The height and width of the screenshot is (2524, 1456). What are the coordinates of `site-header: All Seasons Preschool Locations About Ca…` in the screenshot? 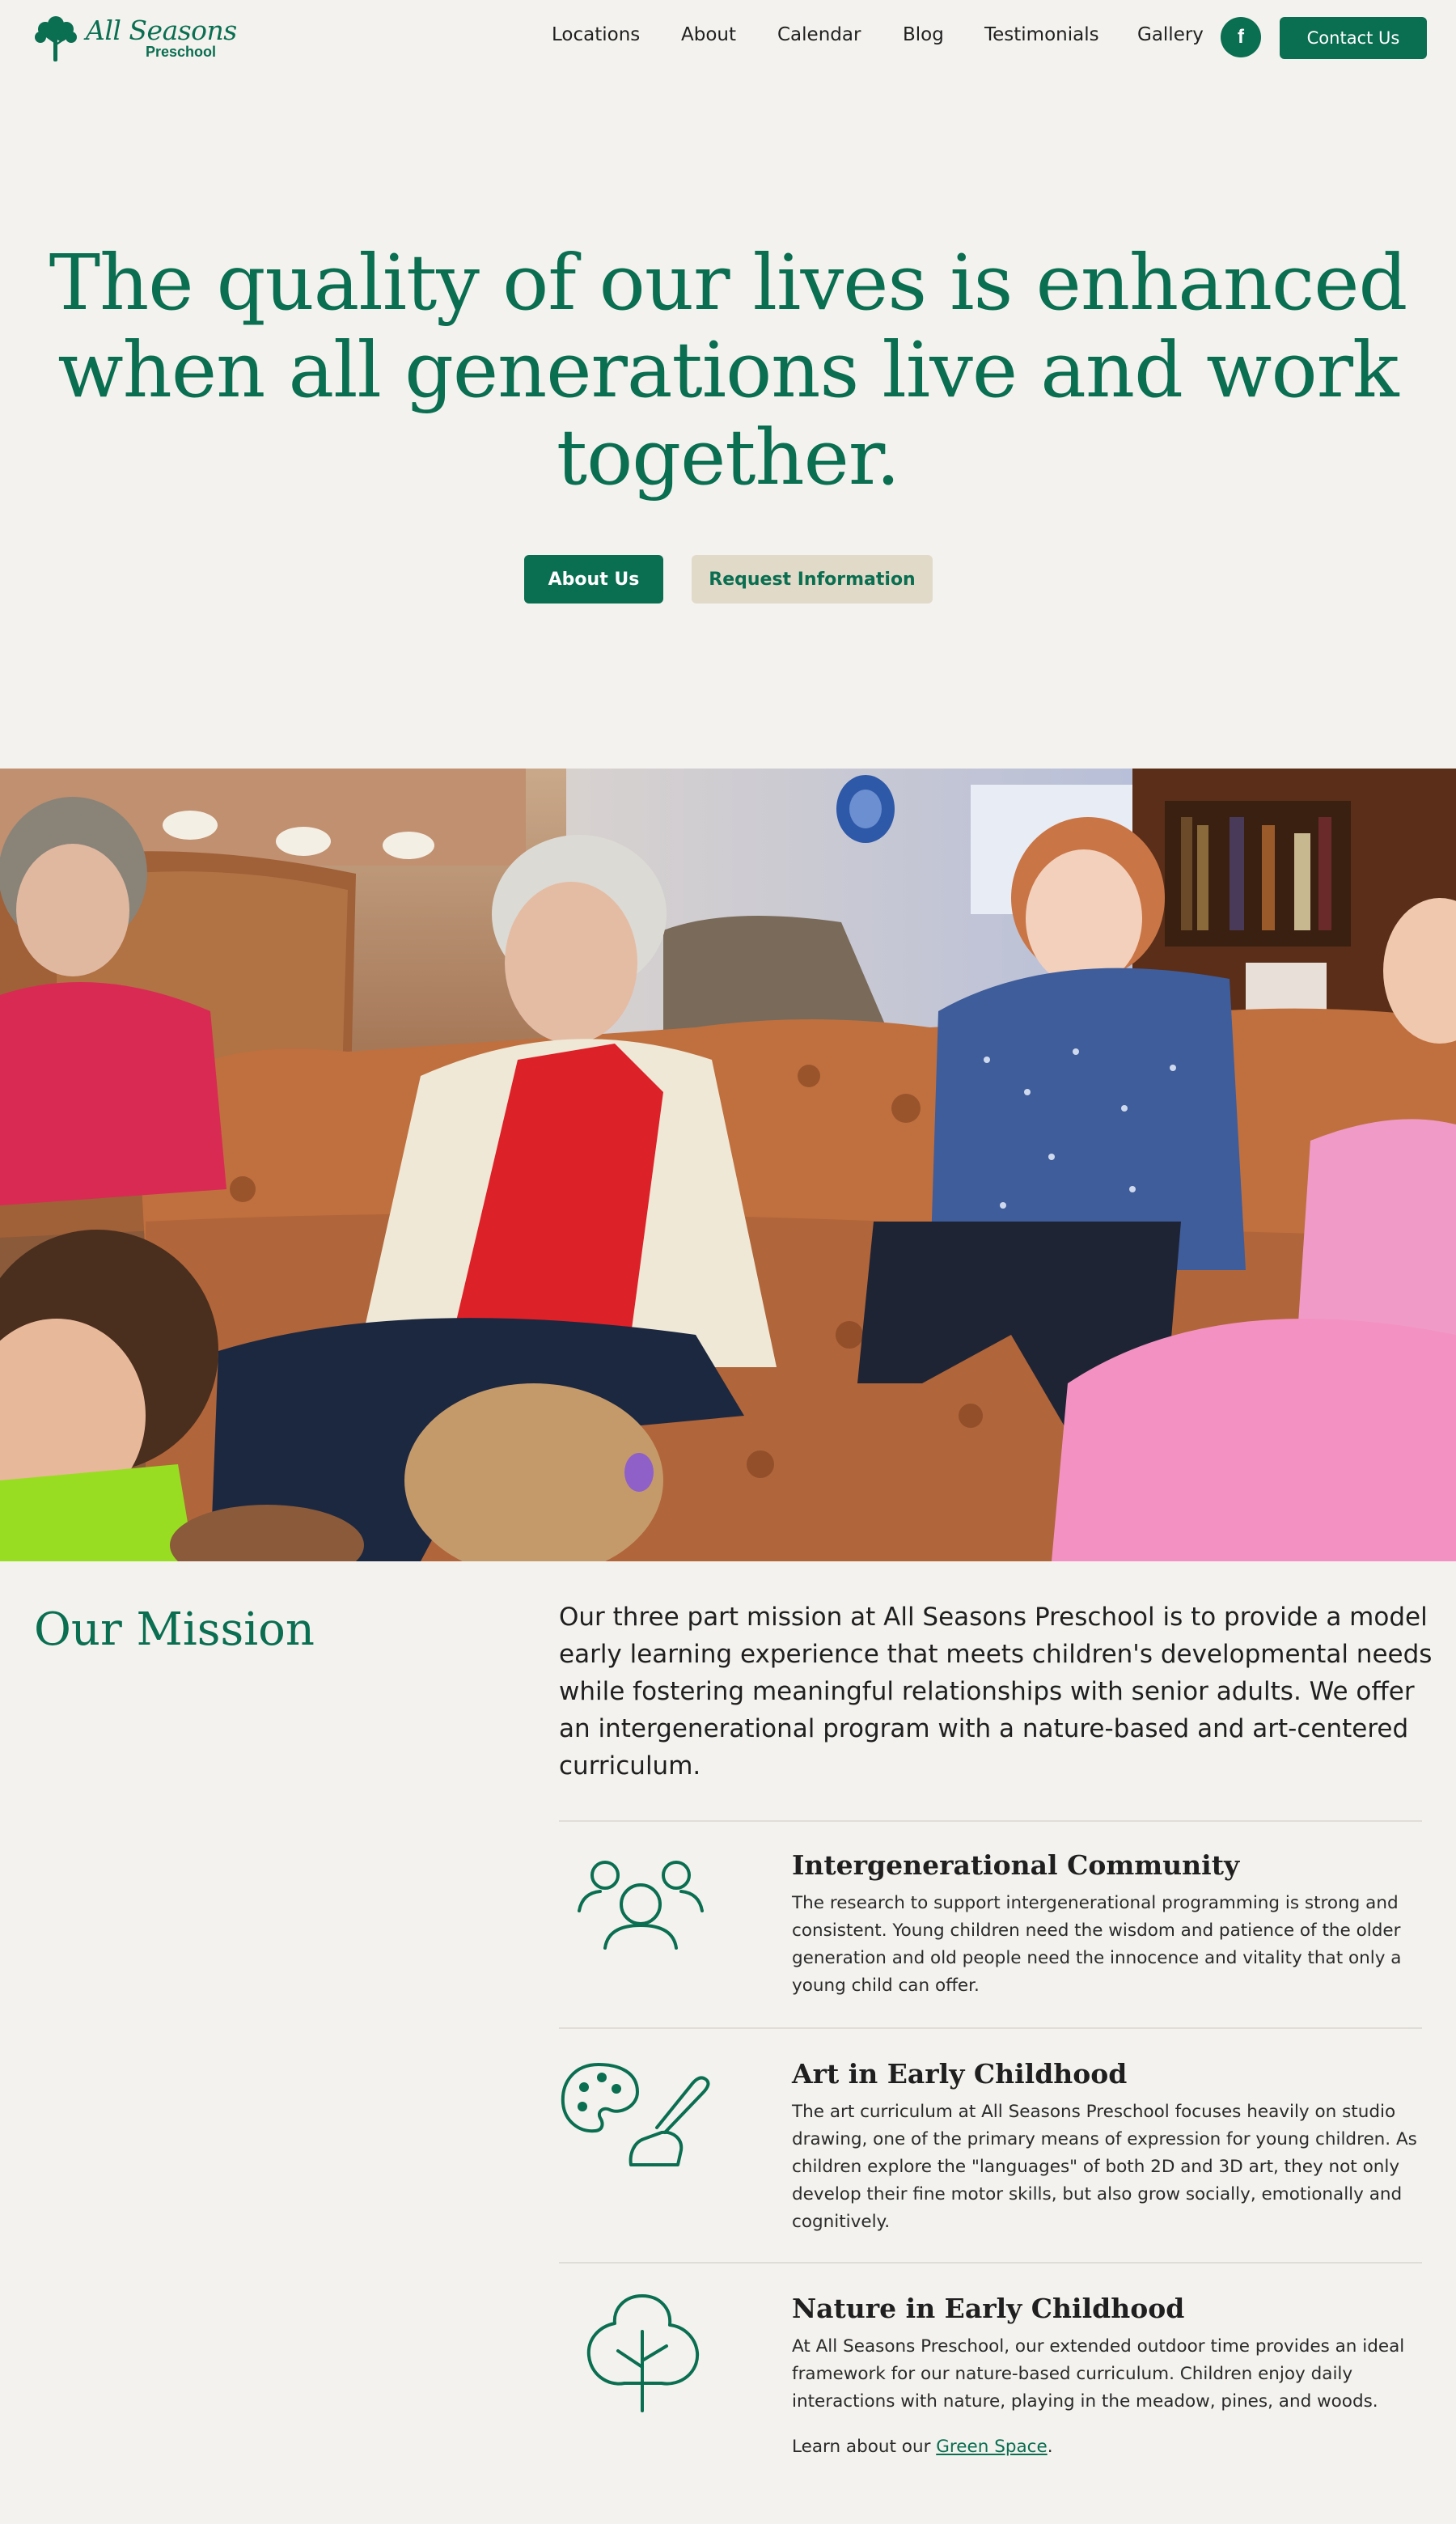 It's located at (728, 37).